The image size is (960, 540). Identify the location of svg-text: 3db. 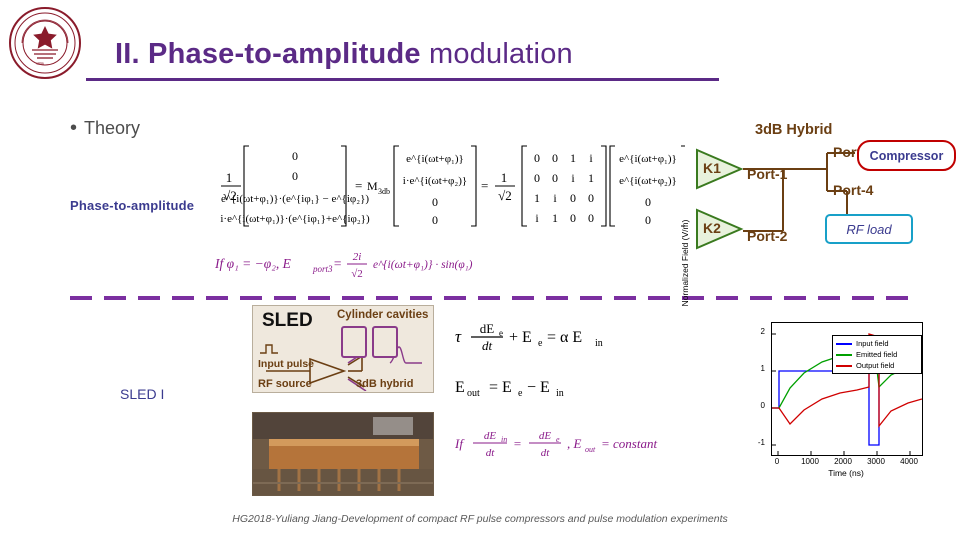
(384, 191).